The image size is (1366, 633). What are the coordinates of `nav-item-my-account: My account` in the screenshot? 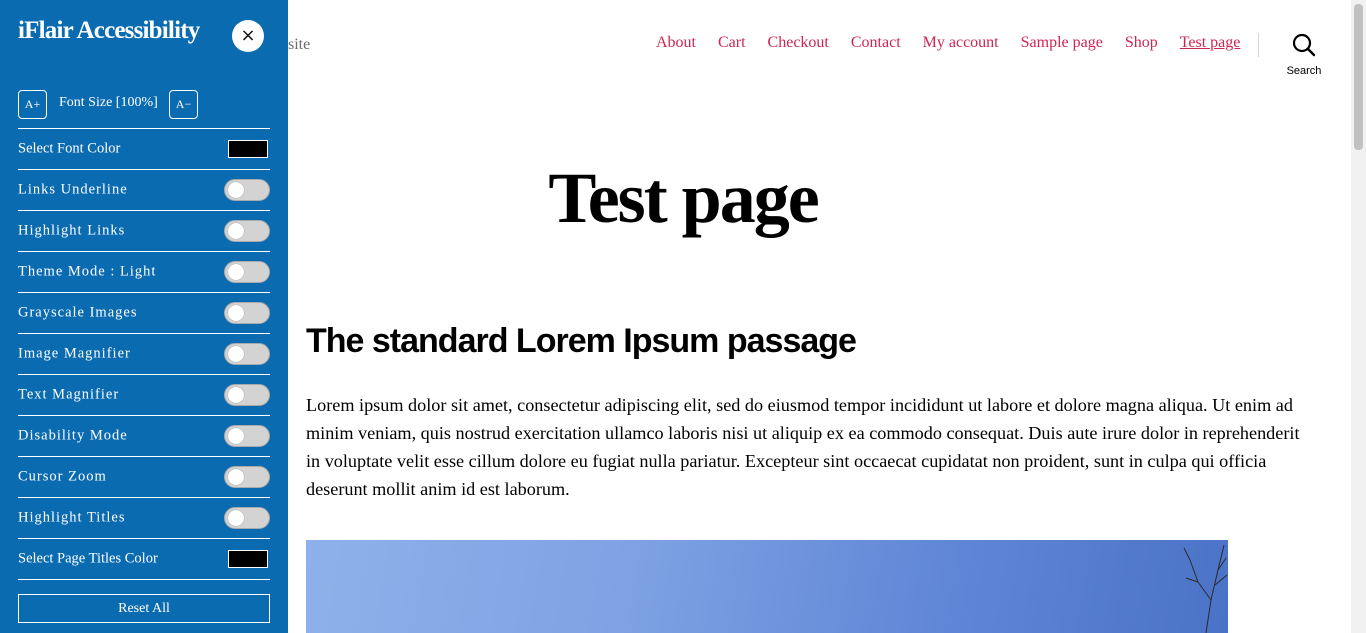 It's located at (961, 43).